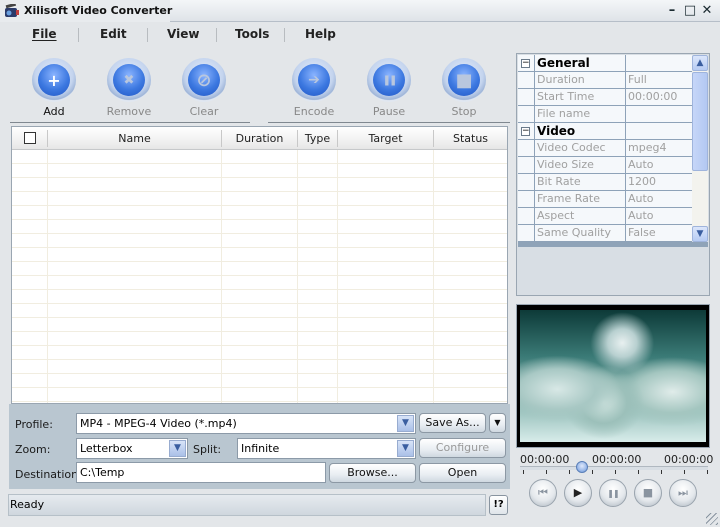 This screenshot has height=527, width=720. What do you see at coordinates (12, 10) in the screenshot?
I see `app-logo-icon` at bounding box center [12, 10].